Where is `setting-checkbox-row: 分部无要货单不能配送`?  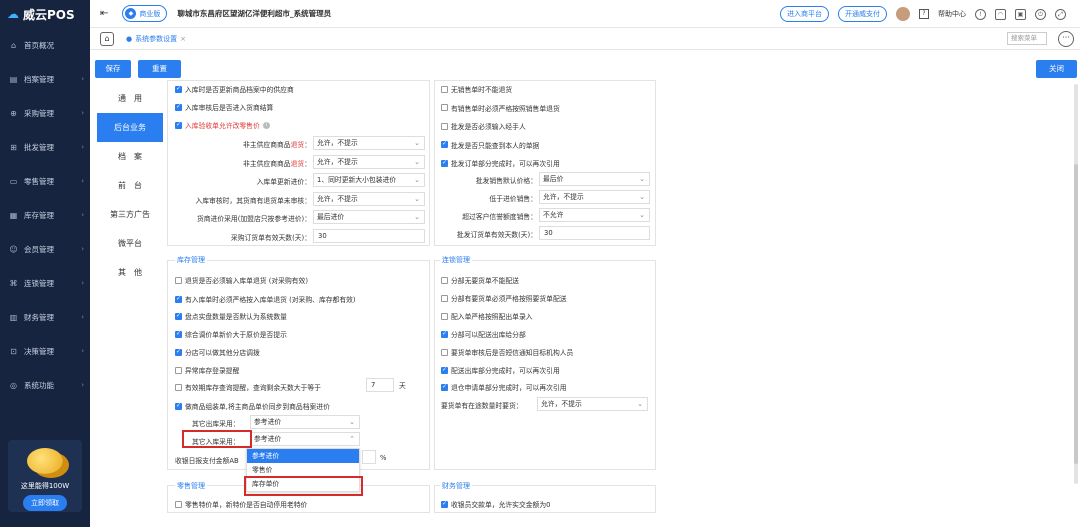
setting-checkbox-row: 分部无要货单不能配送 is located at coordinates (480, 280).